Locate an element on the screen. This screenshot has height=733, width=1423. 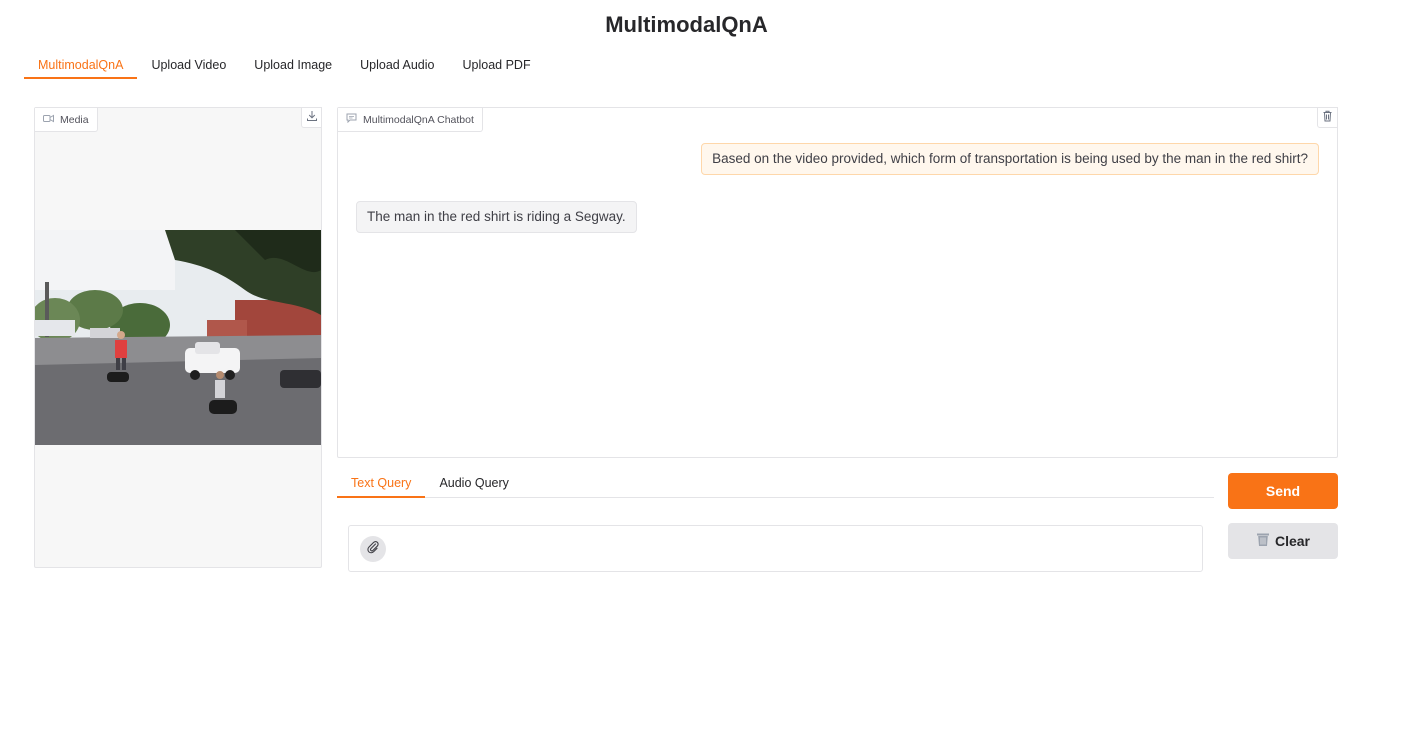
download-button is located at coordinates (311, 117).